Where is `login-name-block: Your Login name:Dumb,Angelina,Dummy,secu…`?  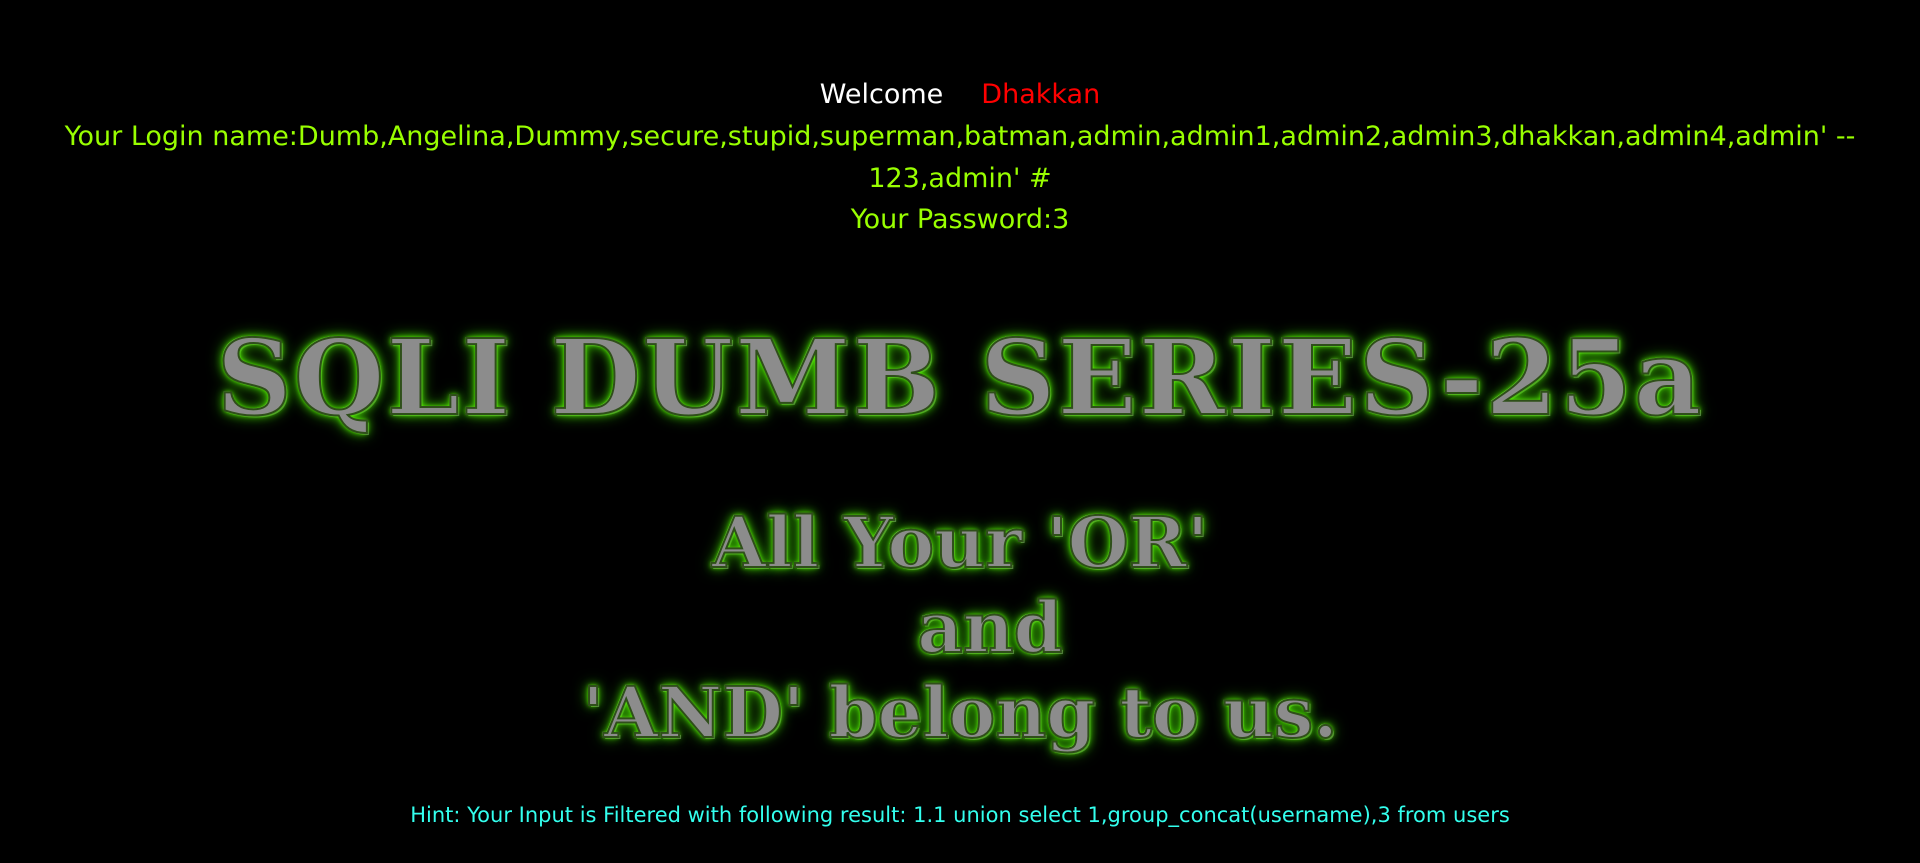
login-name-block: Your Login name:Dumb,Angelina,Dummy,secu… is located at coordinates (960, 158).